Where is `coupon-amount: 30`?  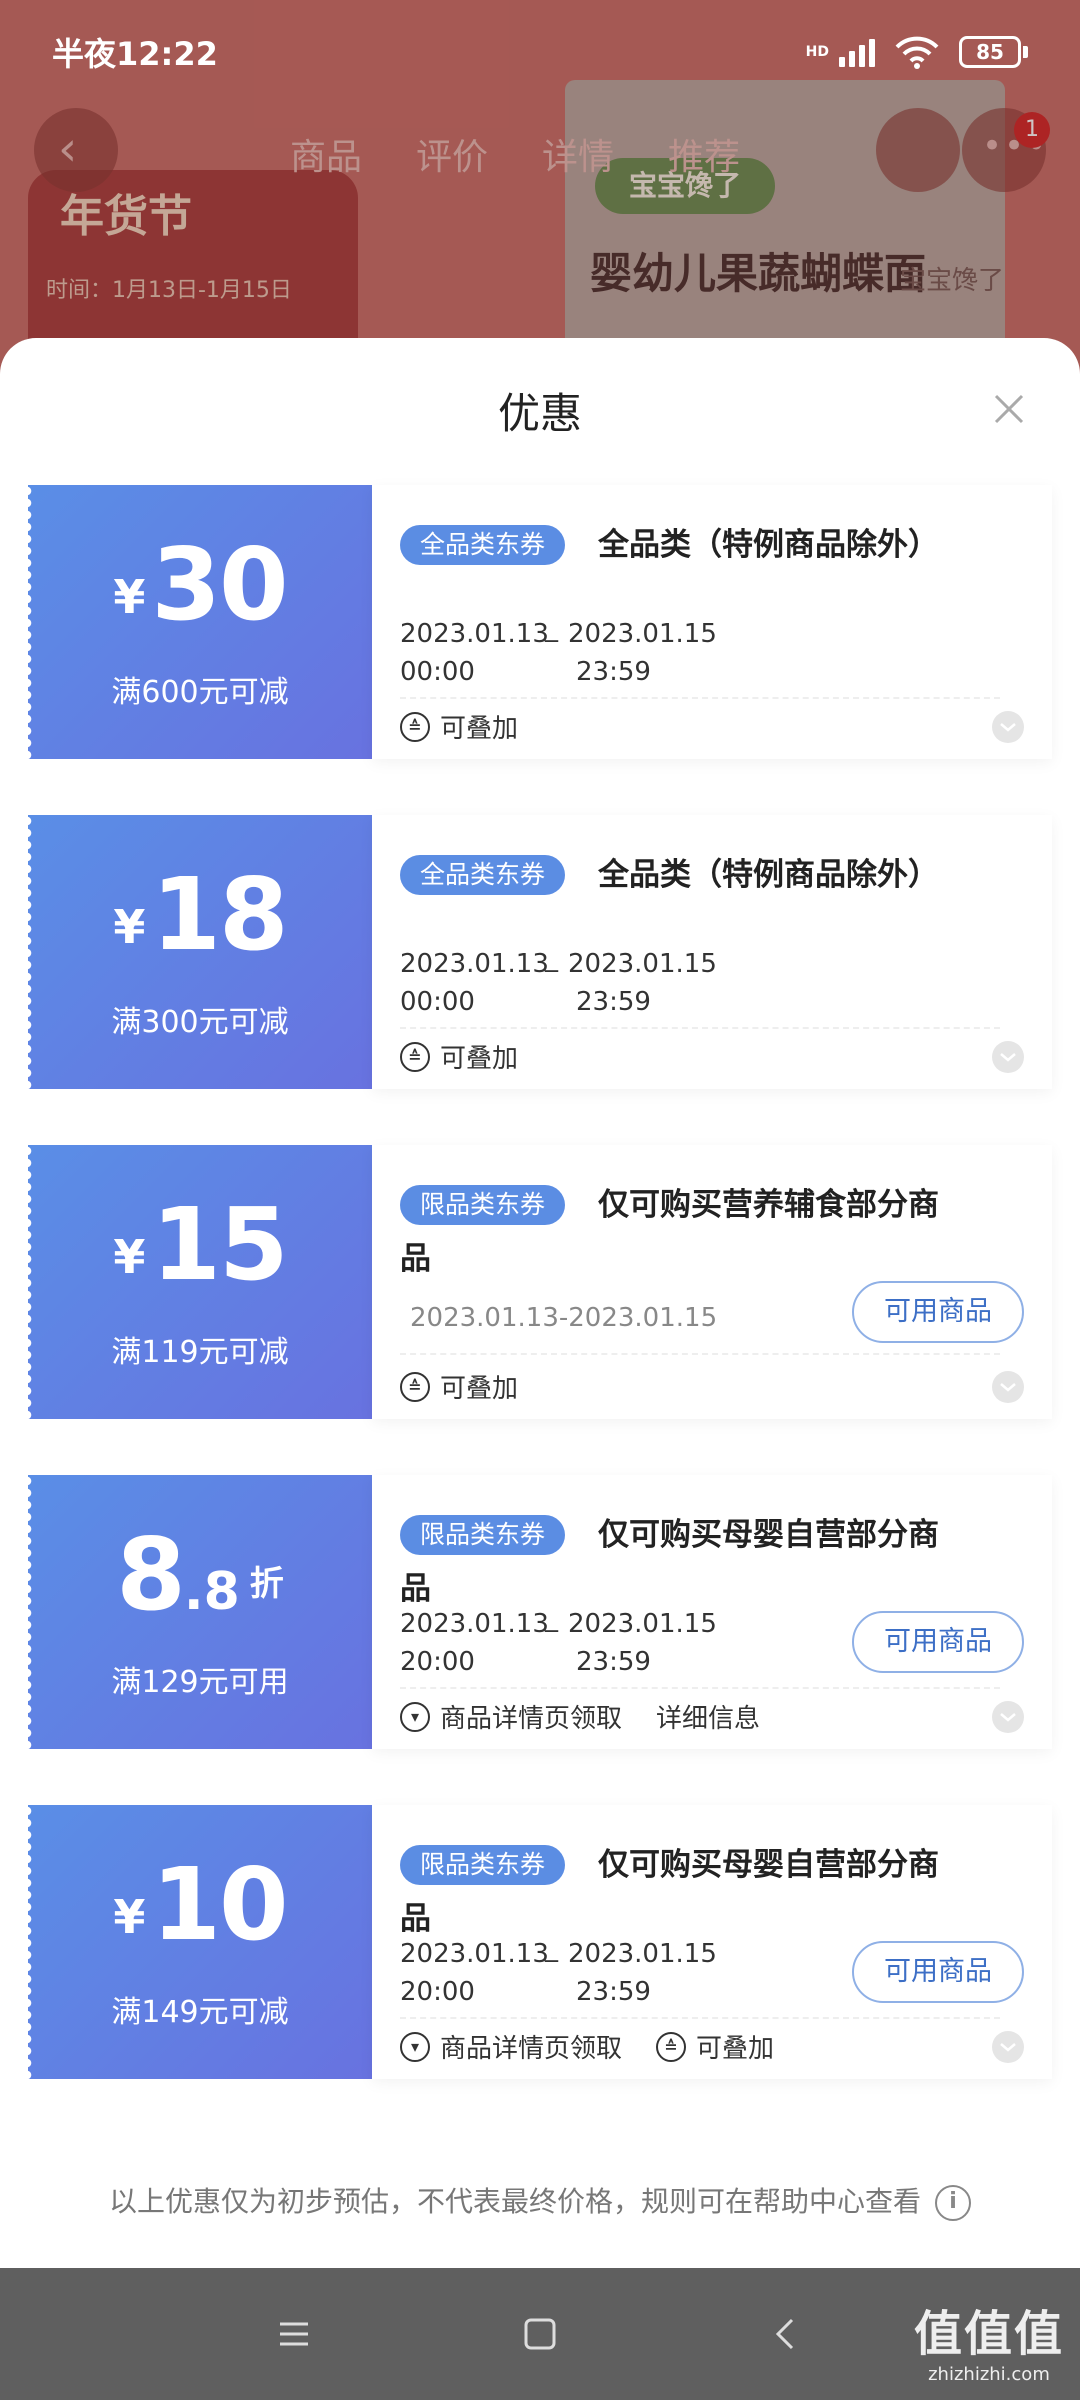
coupon-amount: 30 is located at coordinates (219, 584).